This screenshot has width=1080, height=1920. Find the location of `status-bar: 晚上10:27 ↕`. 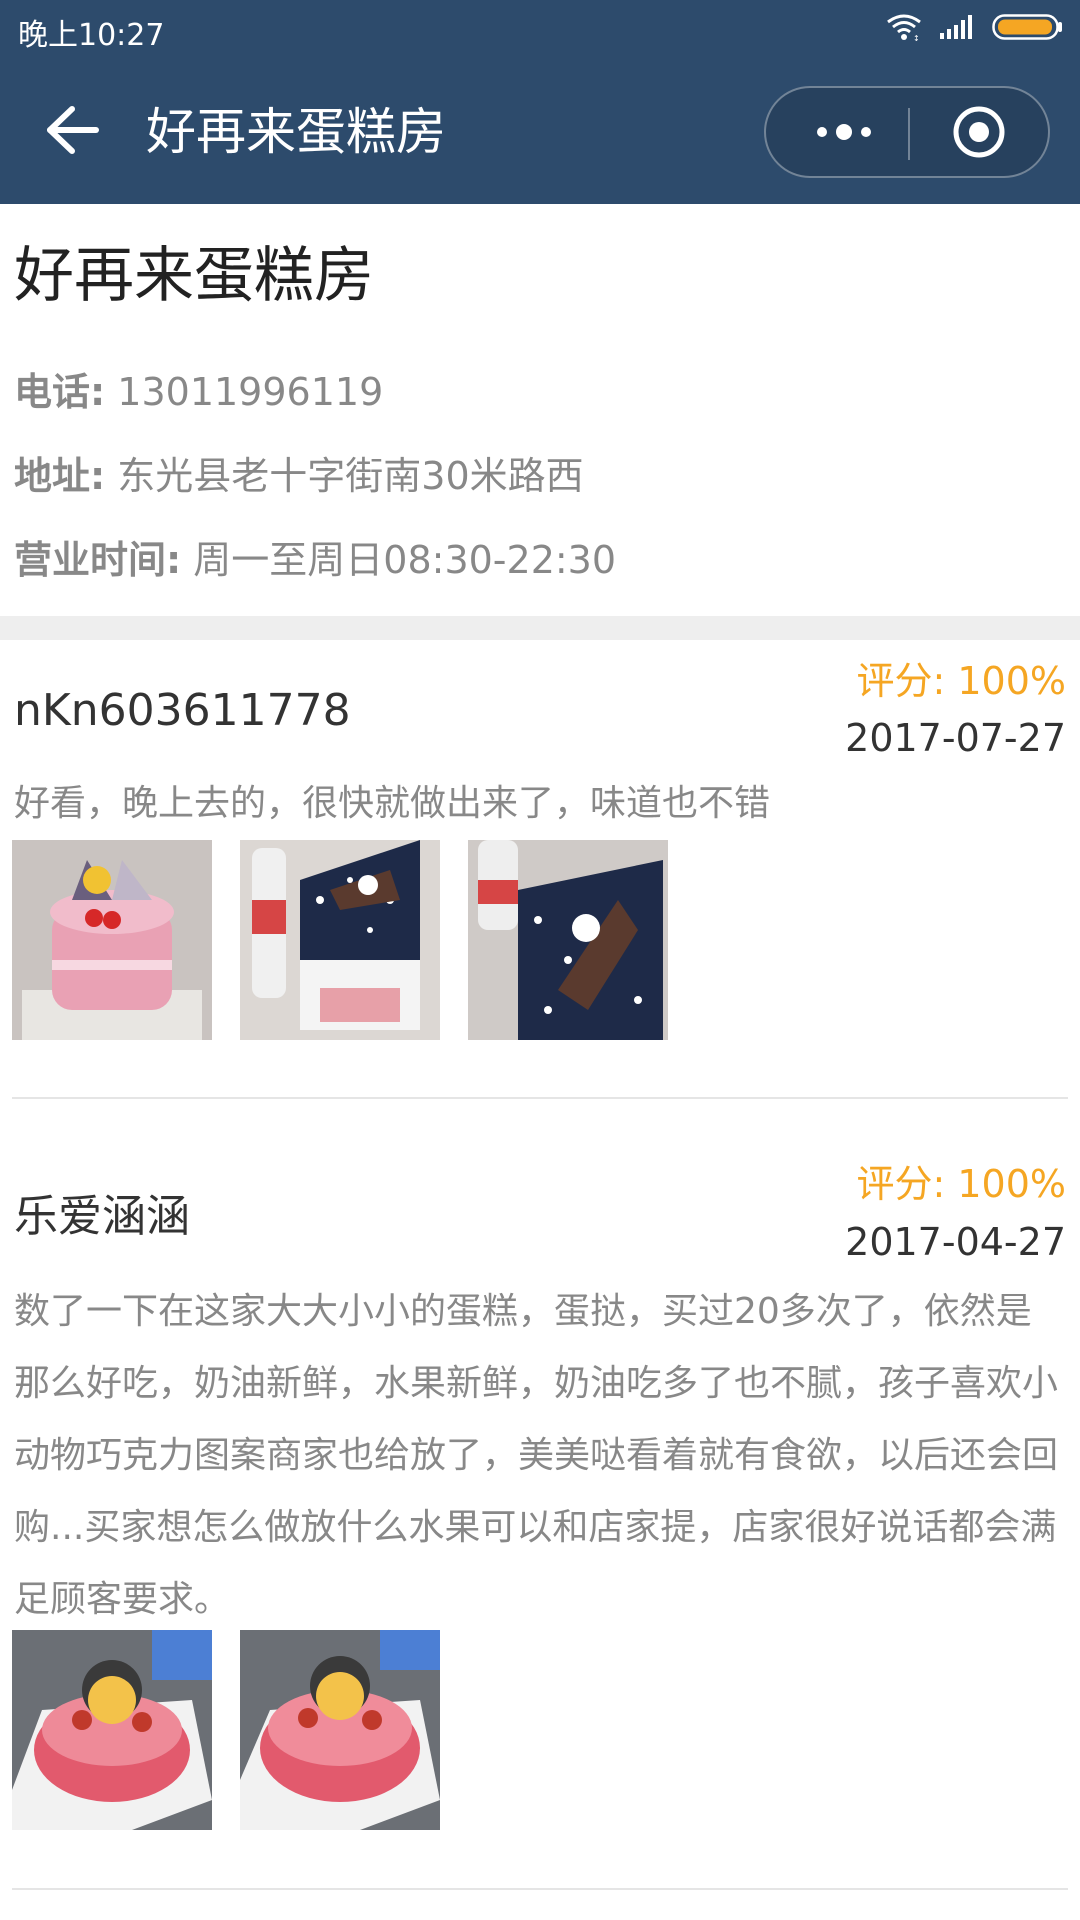

status-bar: 晚上10:27 ↕ is located at coordinates (540, 29).